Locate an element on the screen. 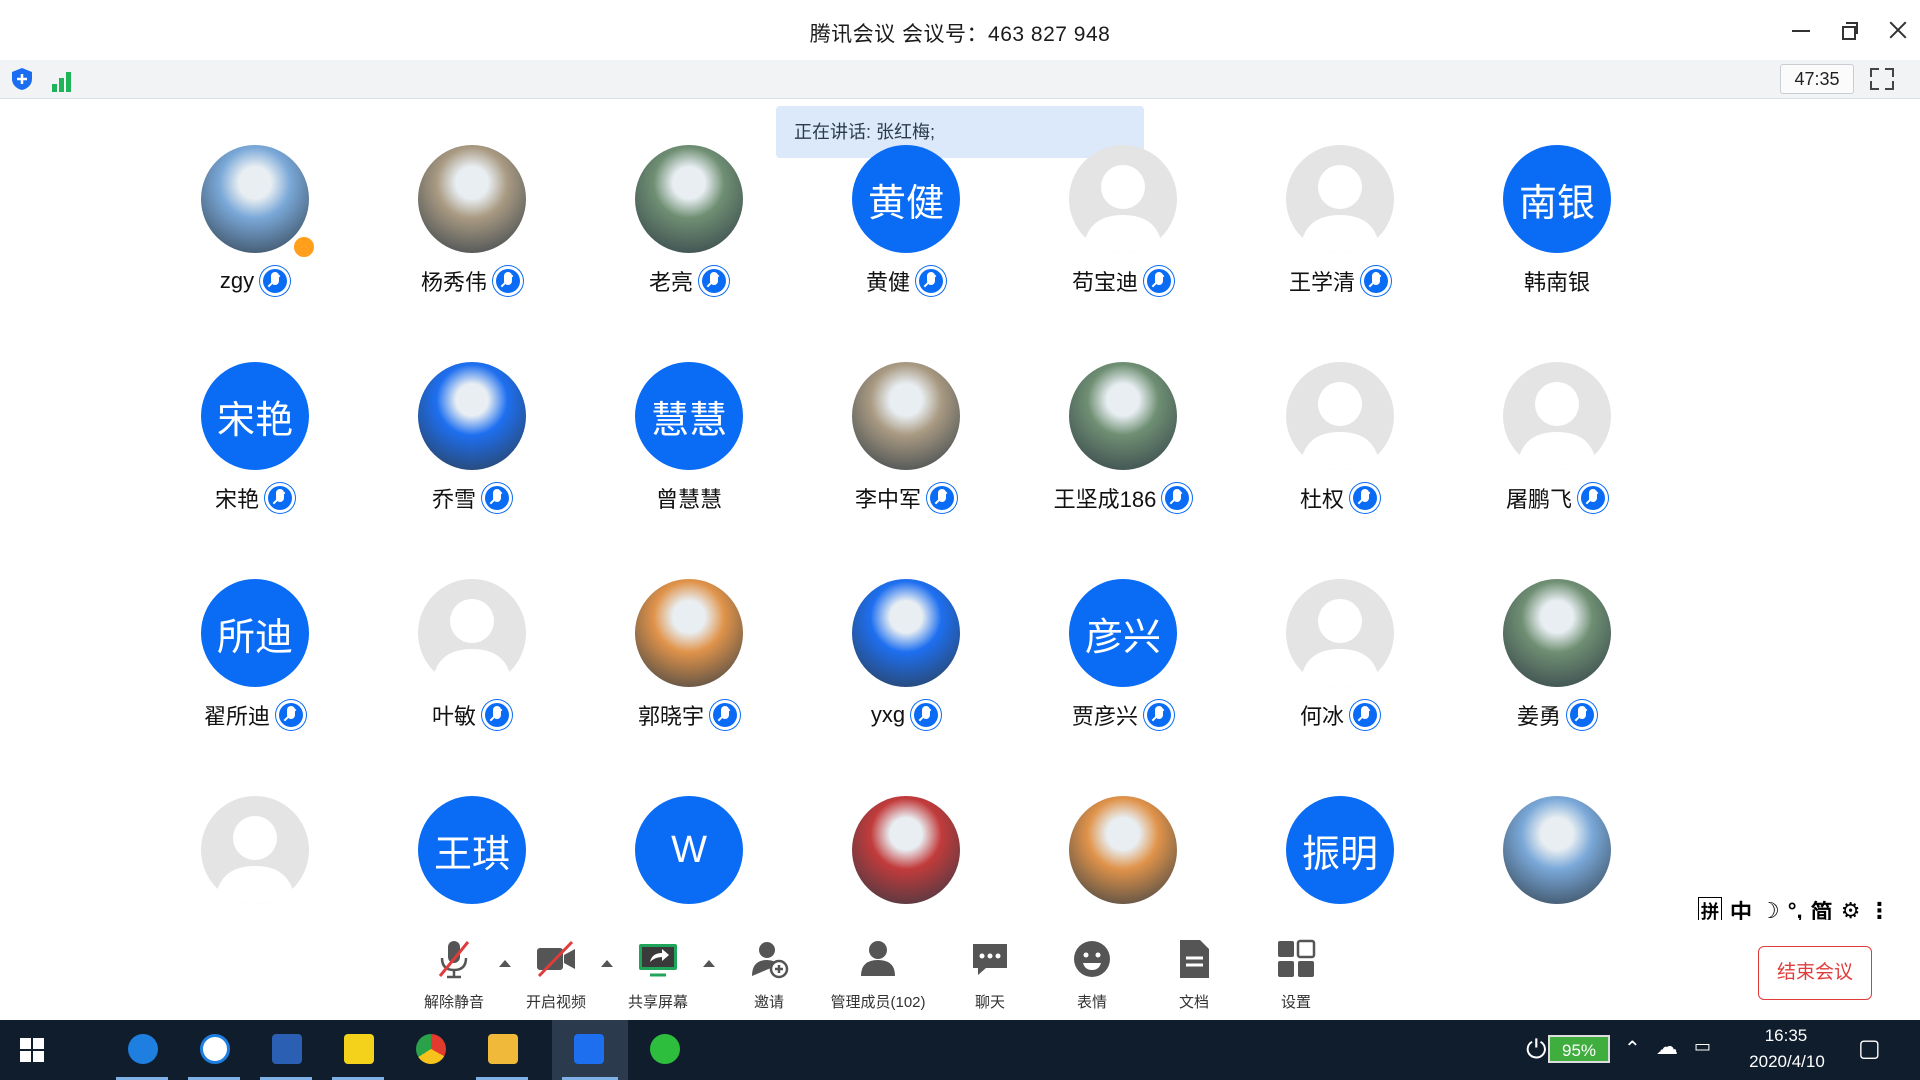  chrome-app-icon is located at coordinates (430, 1050).